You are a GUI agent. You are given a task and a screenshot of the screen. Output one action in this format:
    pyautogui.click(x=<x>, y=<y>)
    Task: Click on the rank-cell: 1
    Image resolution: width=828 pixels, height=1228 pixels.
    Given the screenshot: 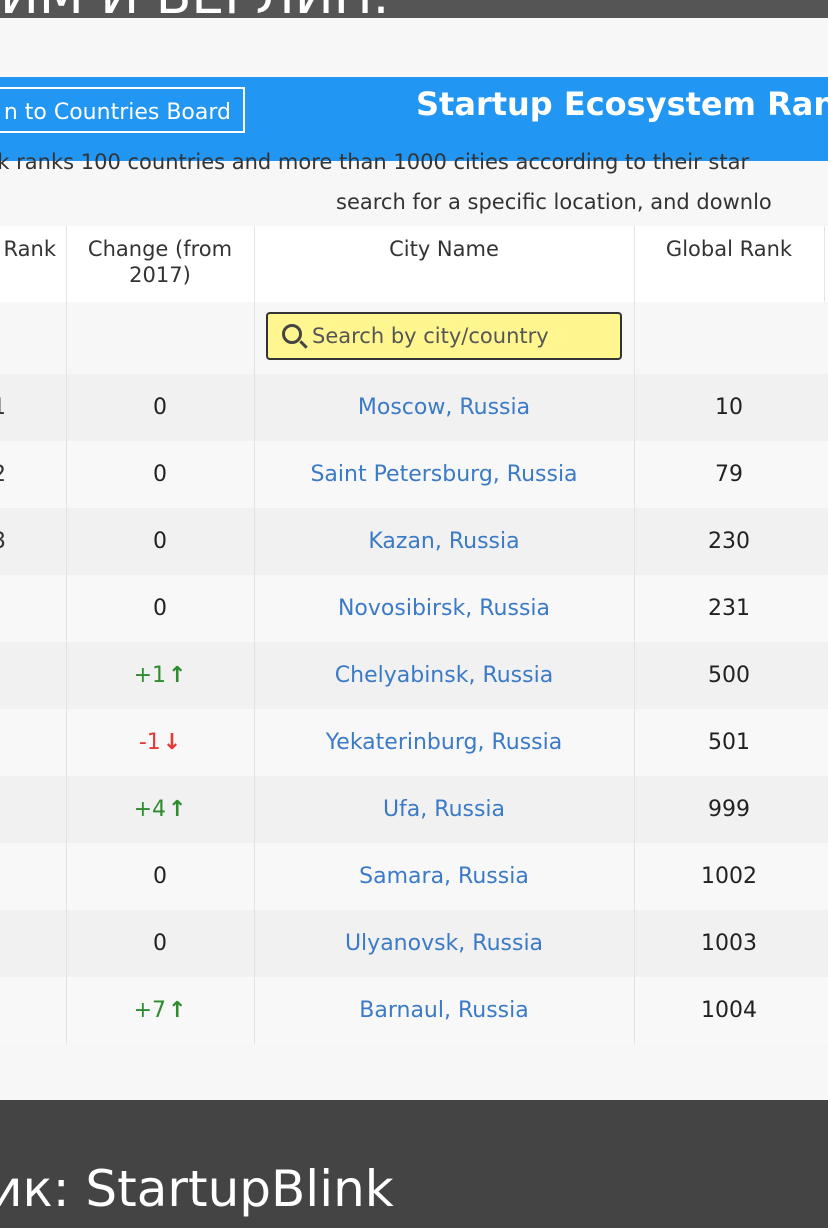 What is the action you would take?
    pyautogui.click(x=3, y=407)
    